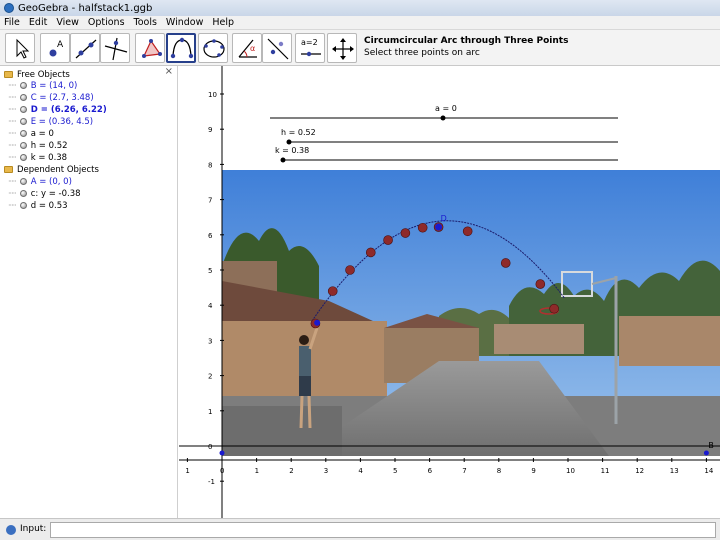 This screenshot has width=720, height=540. I want to click on point-a, so click(222, 453).